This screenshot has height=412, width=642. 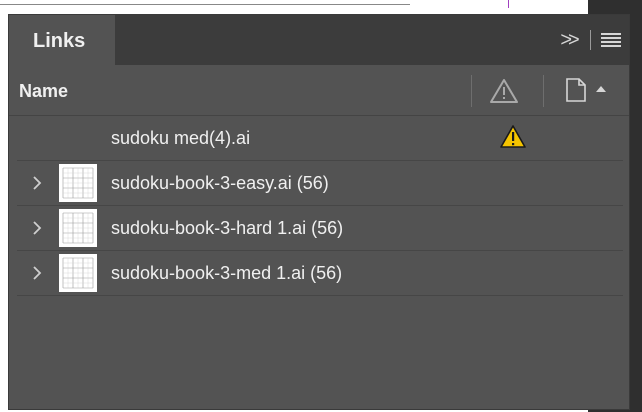 I want to click on link-row: sudoku-book-3-med 1.ai (56), so click(x=320, y=273).